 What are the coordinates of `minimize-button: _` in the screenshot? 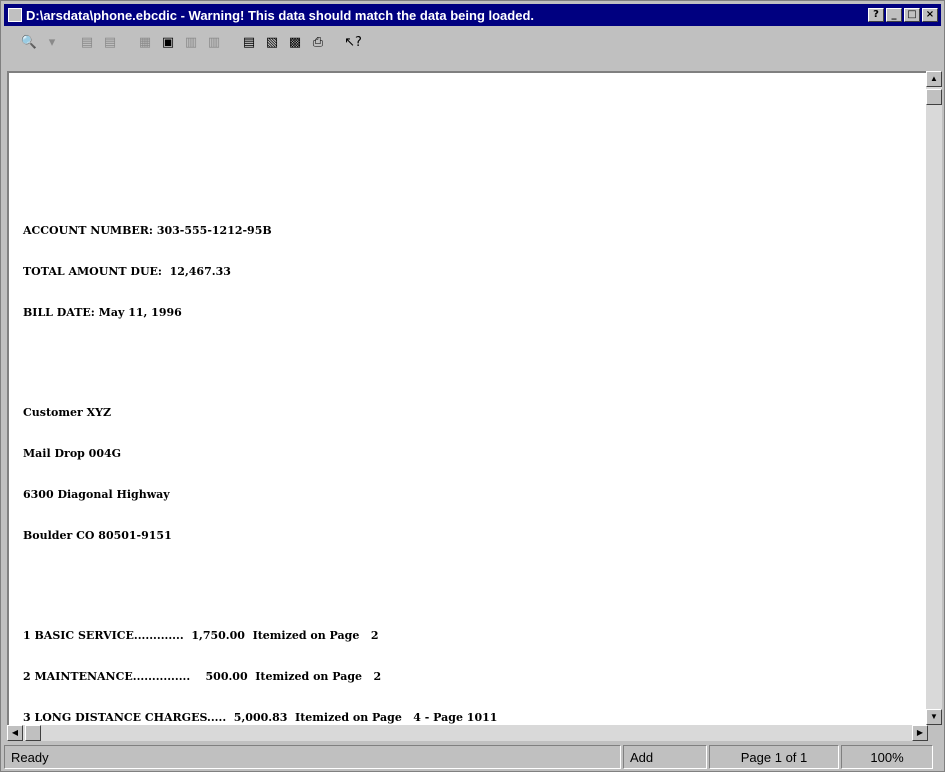 It's located at (894, 15).